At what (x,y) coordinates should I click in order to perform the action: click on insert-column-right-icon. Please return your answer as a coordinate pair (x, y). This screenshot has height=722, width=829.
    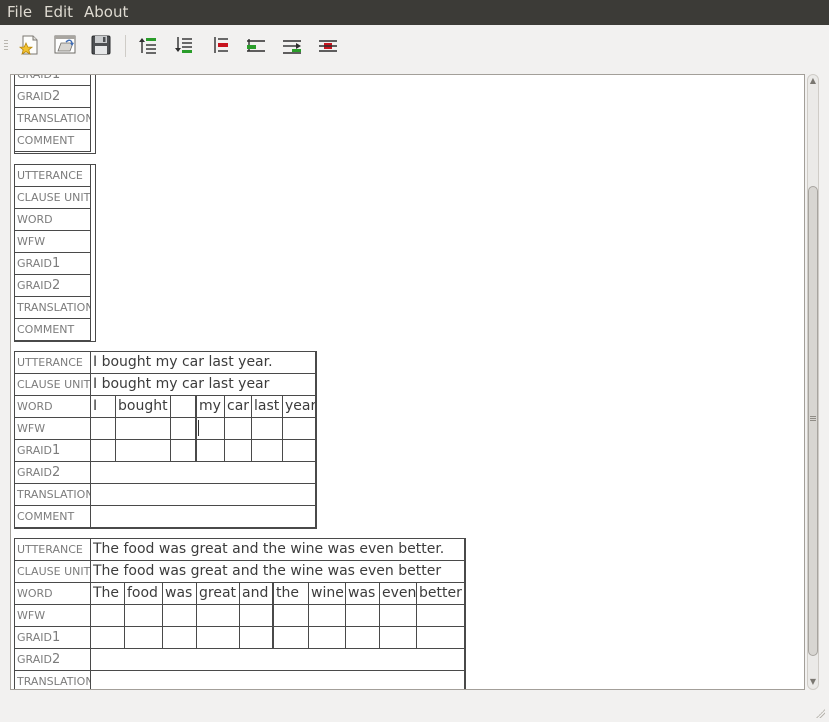
    Looking at the image, I should click on (292, 47).